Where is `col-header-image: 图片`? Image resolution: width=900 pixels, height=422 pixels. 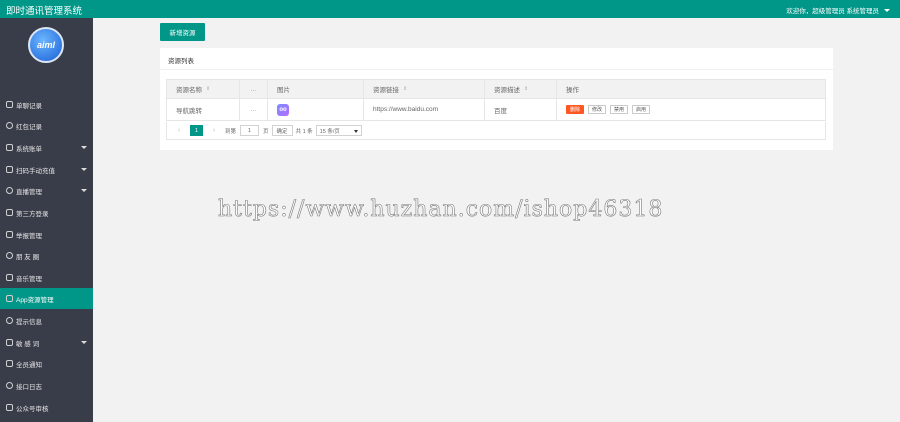 col-header-image: 图片 is located at coordinates (316, 89).